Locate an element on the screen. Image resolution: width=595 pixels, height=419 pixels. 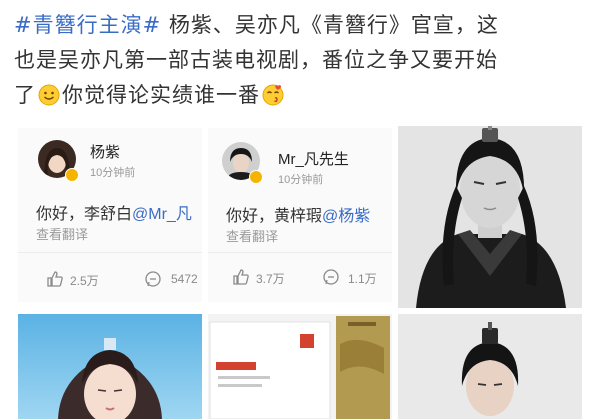
man-portrait-image is located at coordinates (490, 366).